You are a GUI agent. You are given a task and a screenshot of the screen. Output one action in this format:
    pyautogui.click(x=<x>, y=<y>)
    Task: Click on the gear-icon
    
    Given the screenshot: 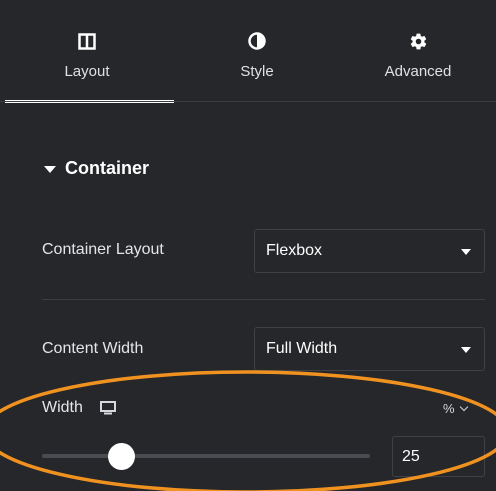 What is the action you would take?
    pyautogui.click(x=418, y=41)
    